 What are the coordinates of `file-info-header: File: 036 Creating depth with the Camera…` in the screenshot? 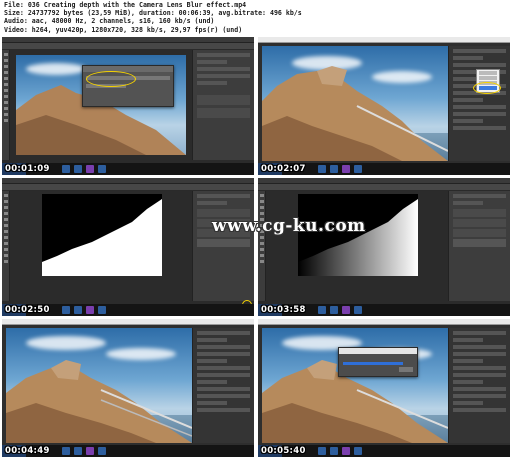 It's located at (257, 17).